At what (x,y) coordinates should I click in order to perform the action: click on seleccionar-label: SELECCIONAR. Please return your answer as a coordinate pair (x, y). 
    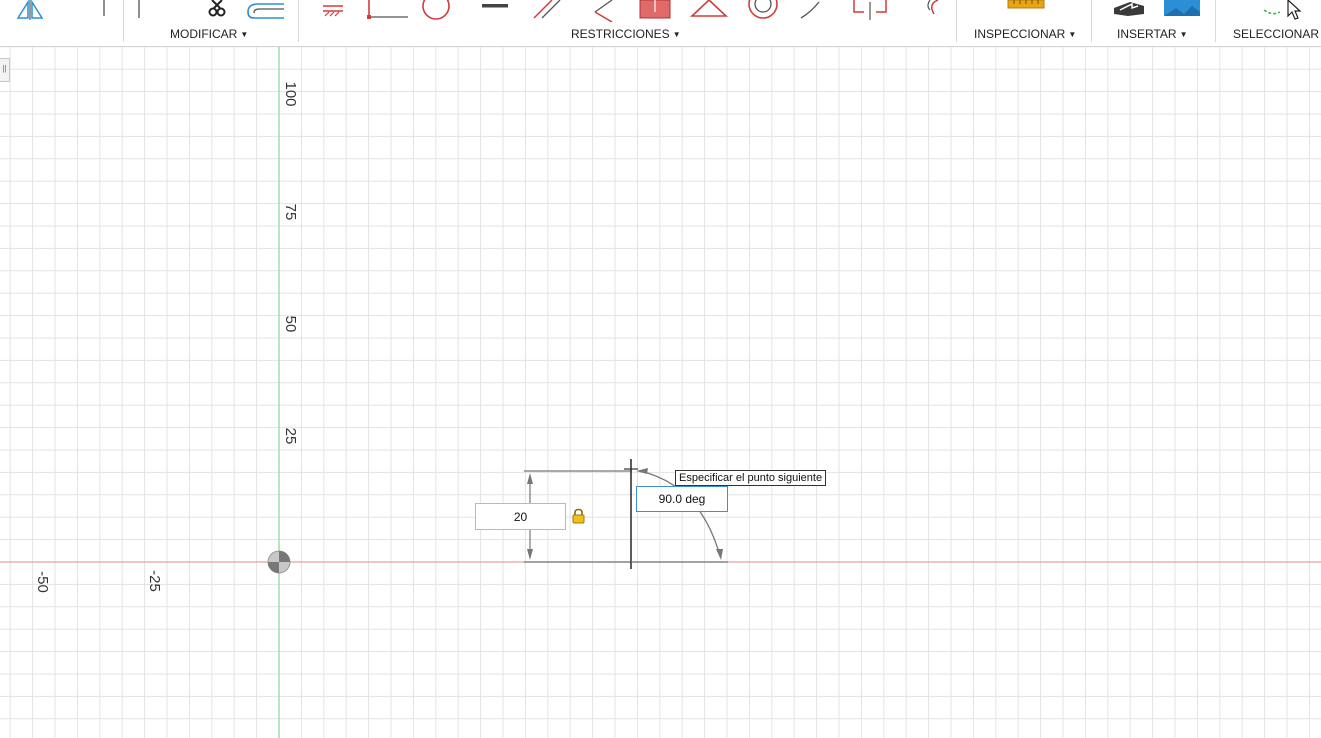
    Looking at the image, I should click on (1276, 34).